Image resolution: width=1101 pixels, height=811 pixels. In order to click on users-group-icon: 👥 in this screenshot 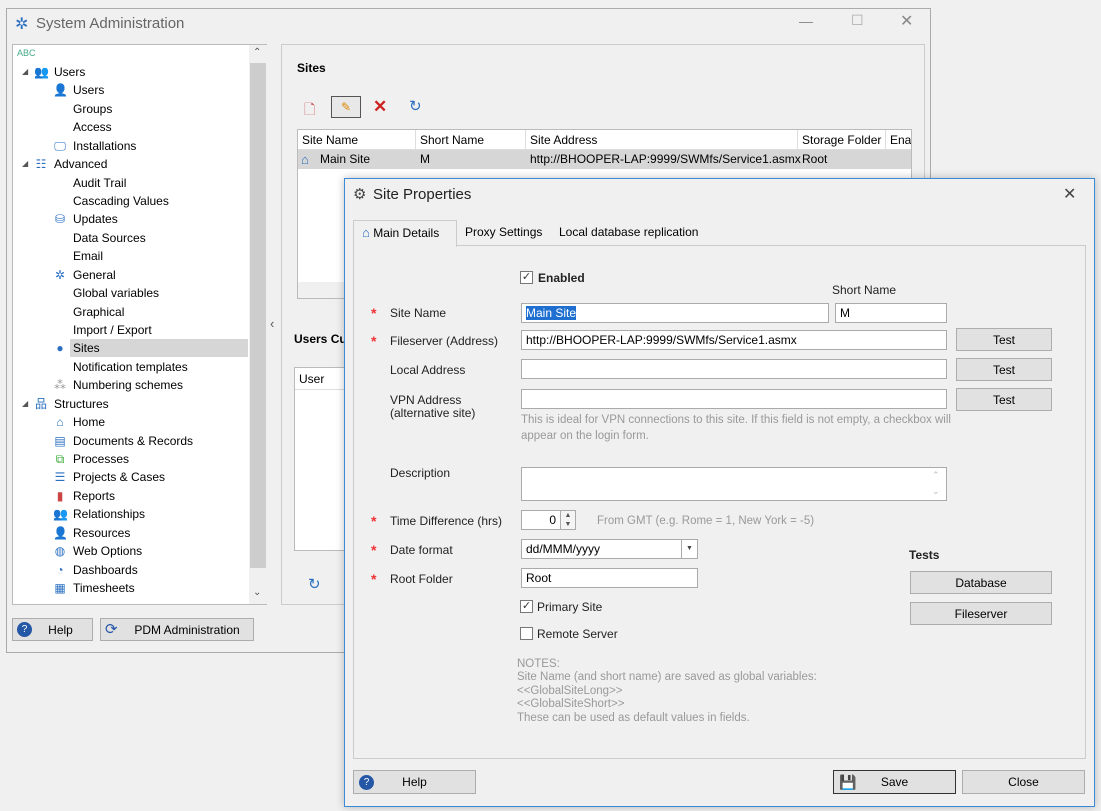, I will do `click(41, 72)`.